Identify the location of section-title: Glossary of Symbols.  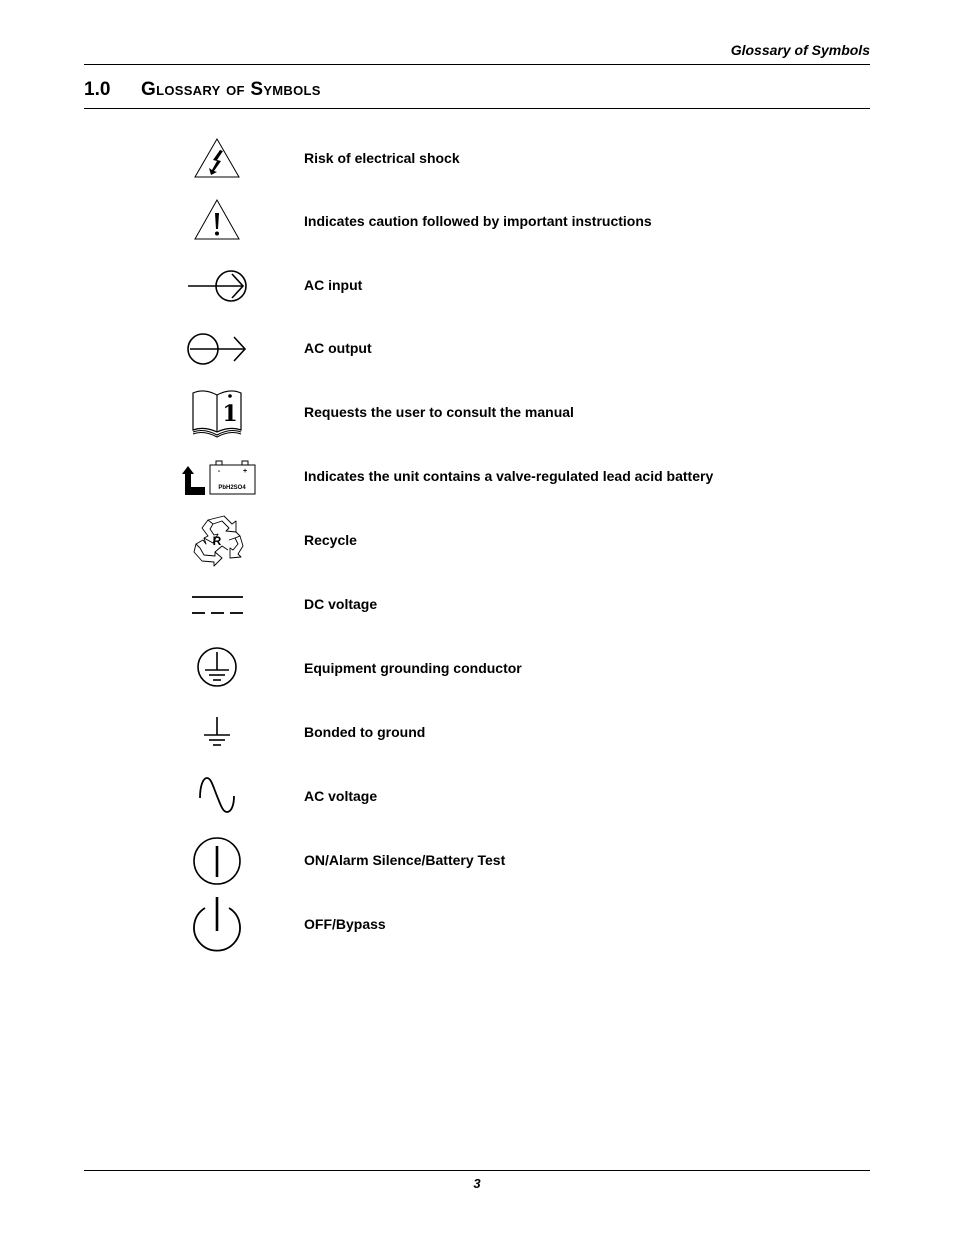
(231, 89).